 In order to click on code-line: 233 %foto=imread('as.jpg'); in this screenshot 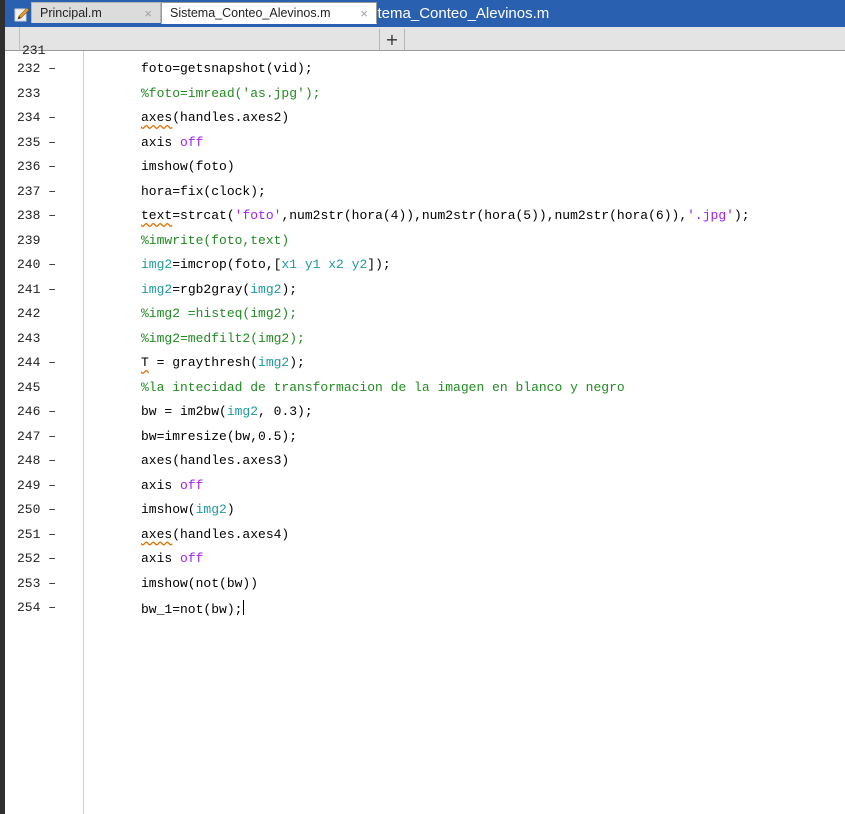, I will do `click(425, 94)`.